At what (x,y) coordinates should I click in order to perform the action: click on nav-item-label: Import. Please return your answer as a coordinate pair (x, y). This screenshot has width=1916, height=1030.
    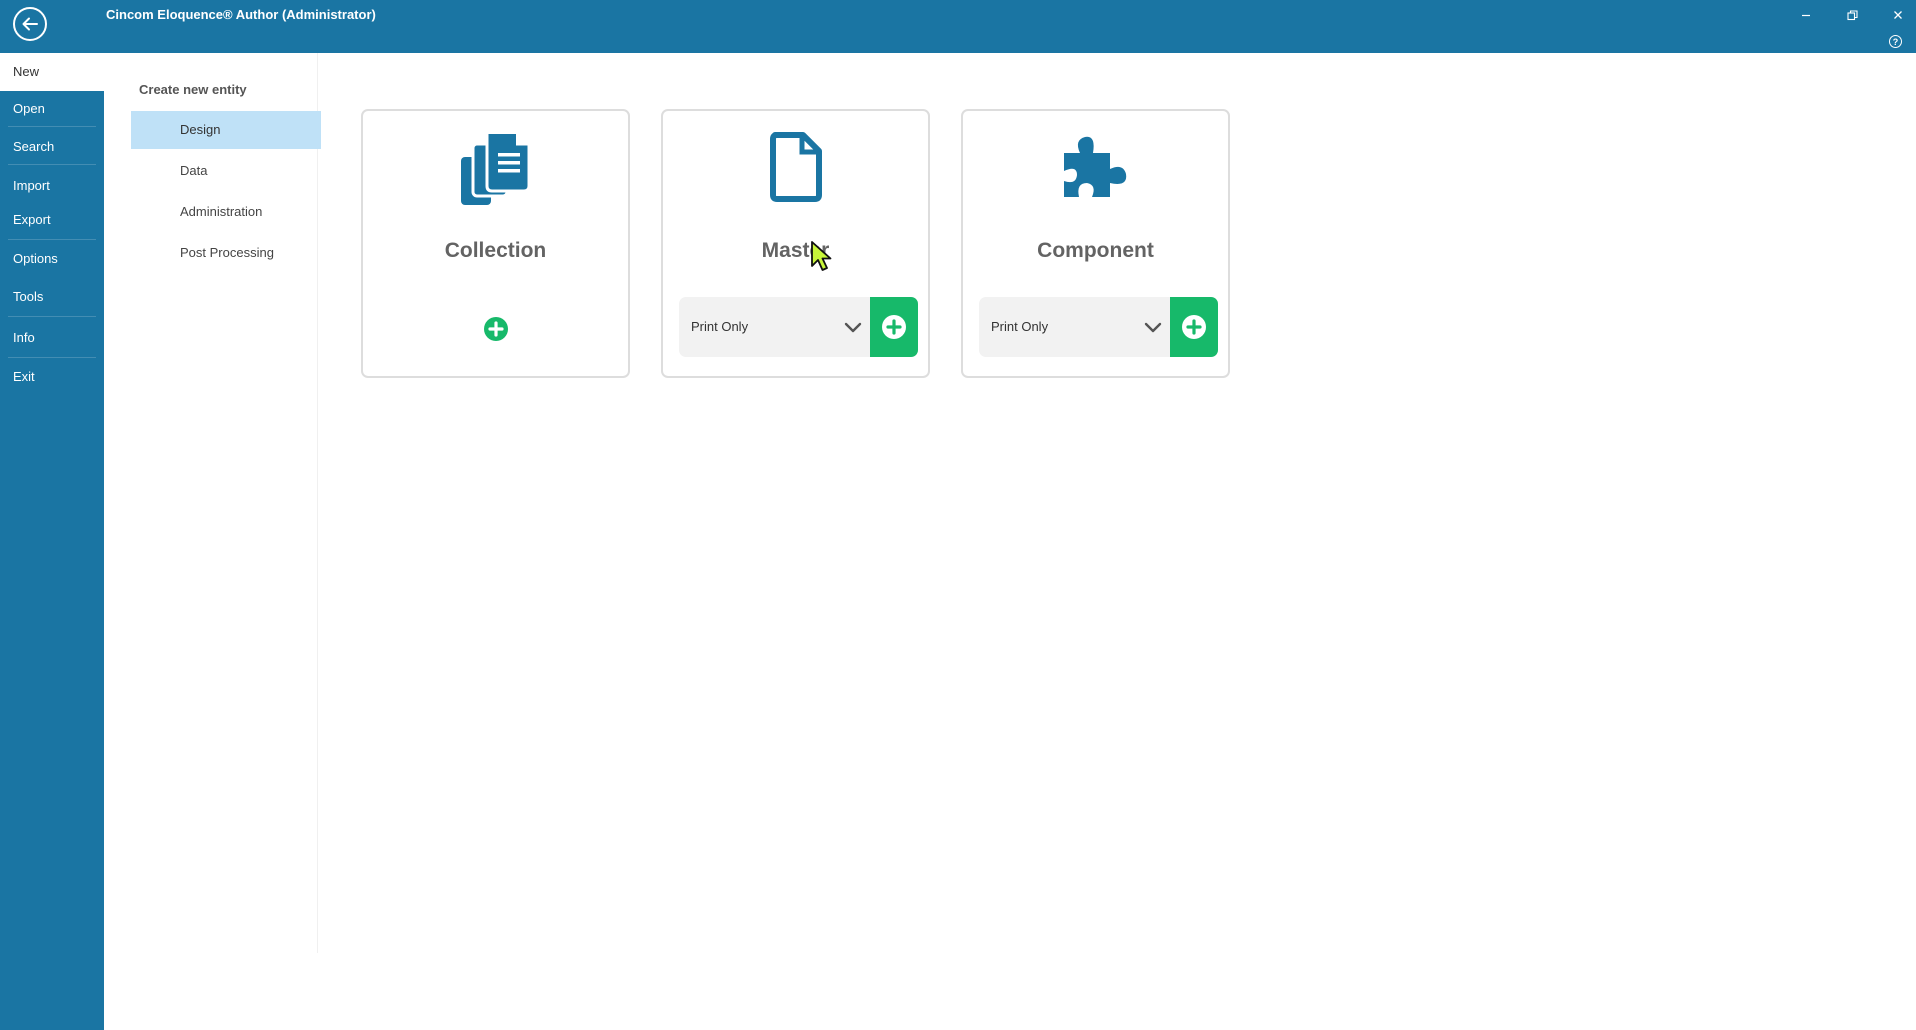
    Looking at the image, I should click on (31, 185).